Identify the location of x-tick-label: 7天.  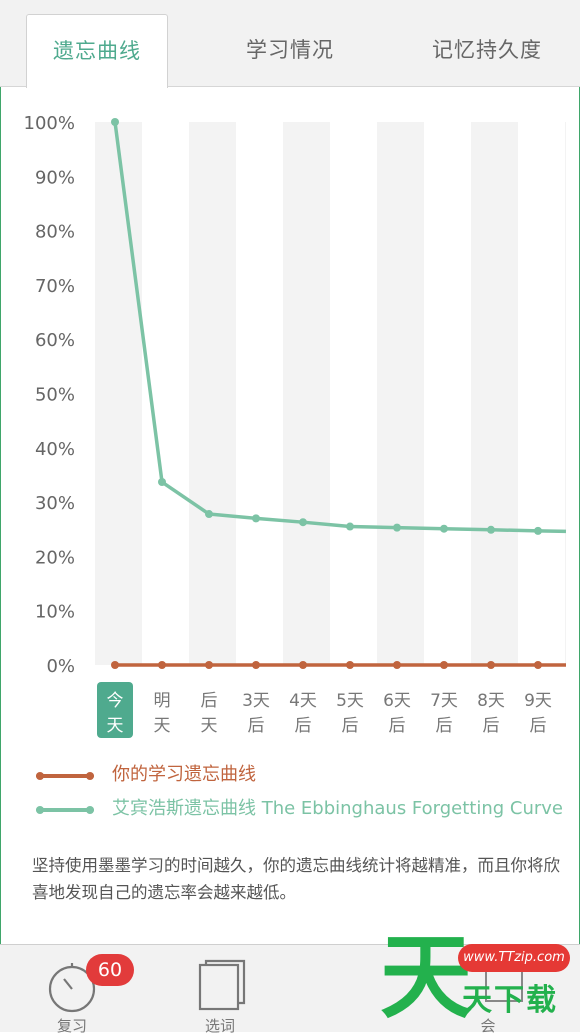
(444, 701).